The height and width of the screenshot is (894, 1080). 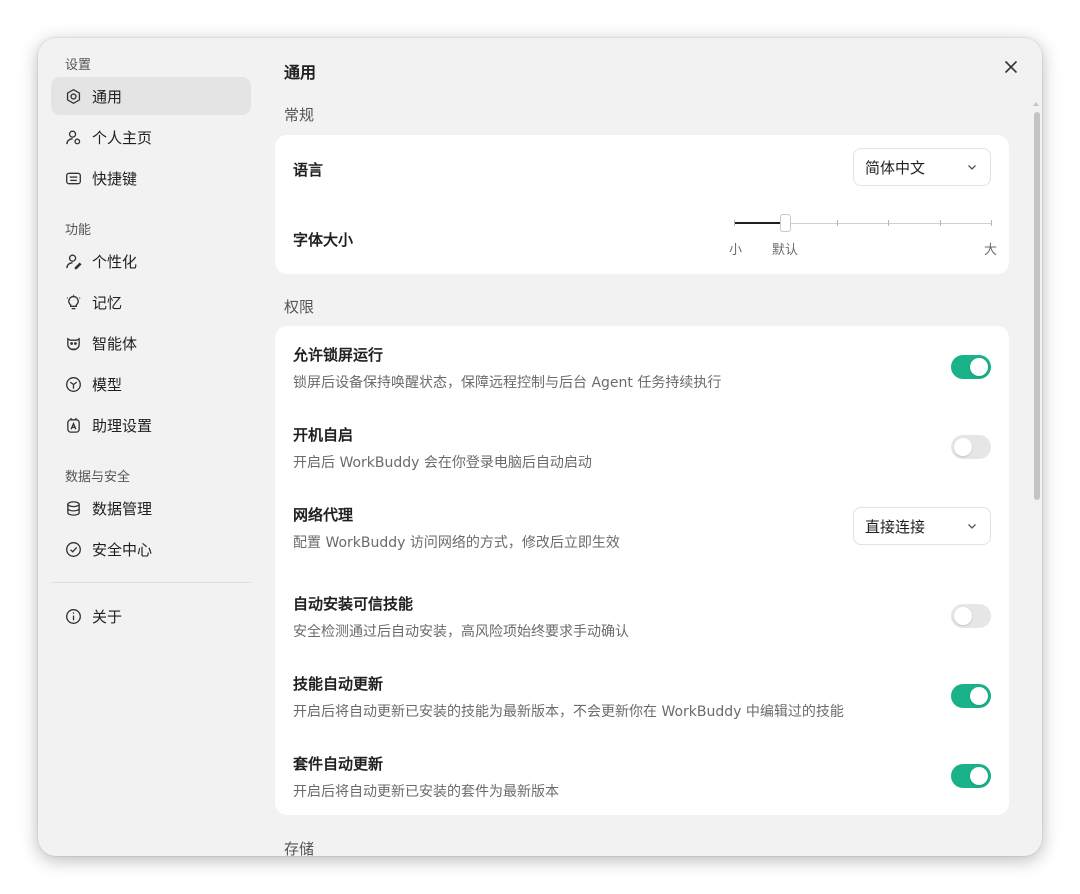 I want to click on info-icon, so click(x=73, y=616).